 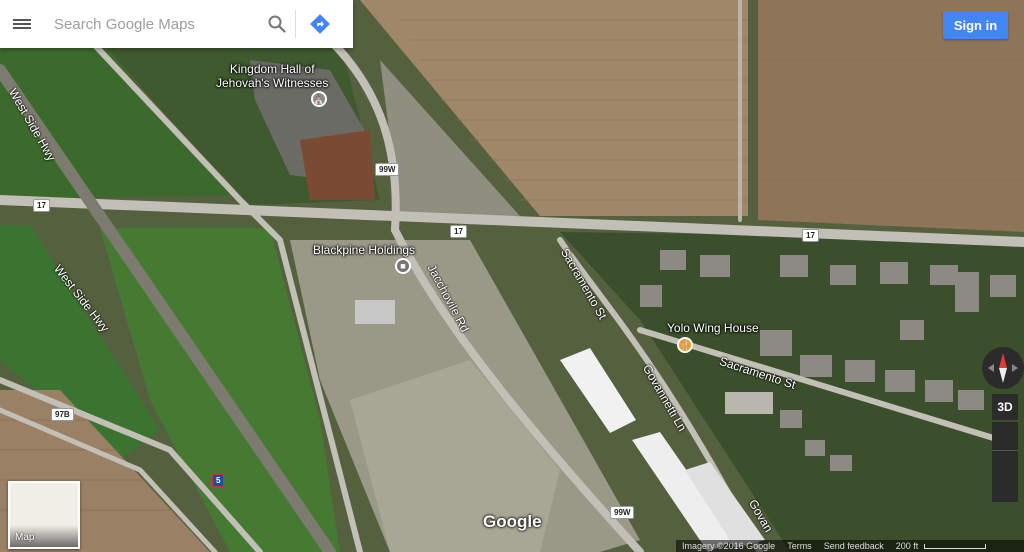 What do you see at coordinates (713, 328) in the screenshot?
I see `place-label-yolo-wing-house: Yolo Wing House` at bounding box center [713, 328].